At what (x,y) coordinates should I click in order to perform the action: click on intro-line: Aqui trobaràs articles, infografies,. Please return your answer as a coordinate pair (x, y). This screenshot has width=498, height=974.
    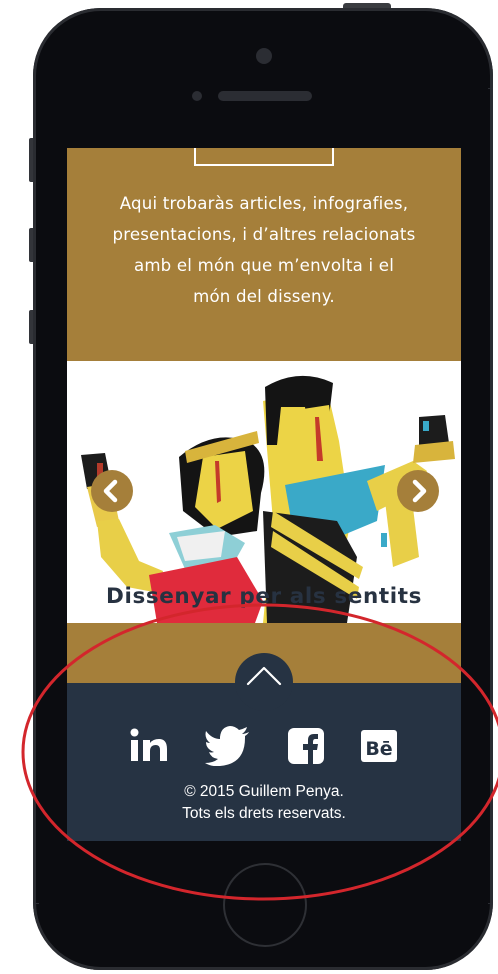
    Looking at the image, I should click on (264, 203).